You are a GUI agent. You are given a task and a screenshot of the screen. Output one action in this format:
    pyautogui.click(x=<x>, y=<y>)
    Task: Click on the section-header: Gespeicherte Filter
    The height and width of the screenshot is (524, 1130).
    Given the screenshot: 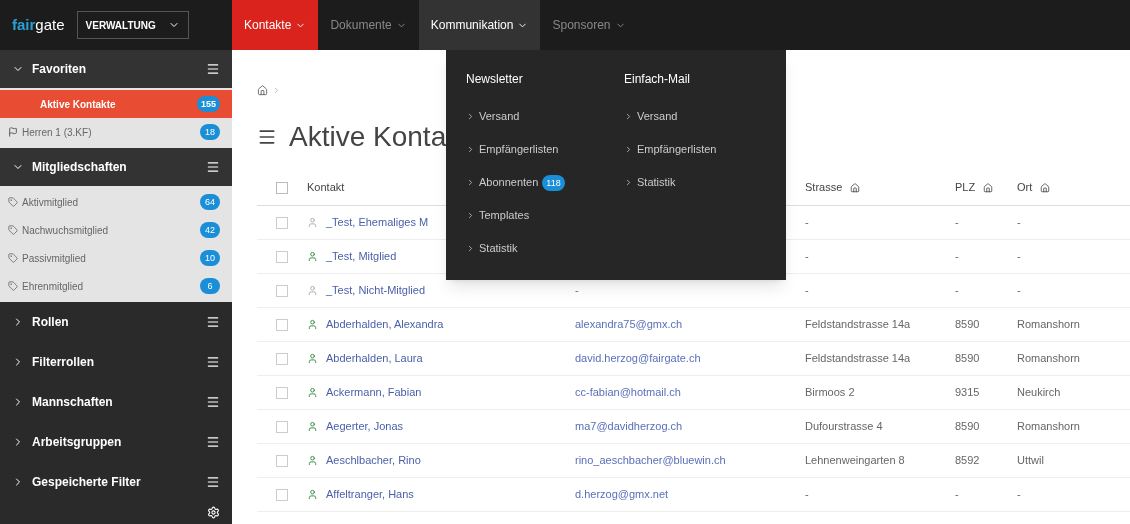 What is the action you would take?
    pyautogui.click(x=116, y=482)
    